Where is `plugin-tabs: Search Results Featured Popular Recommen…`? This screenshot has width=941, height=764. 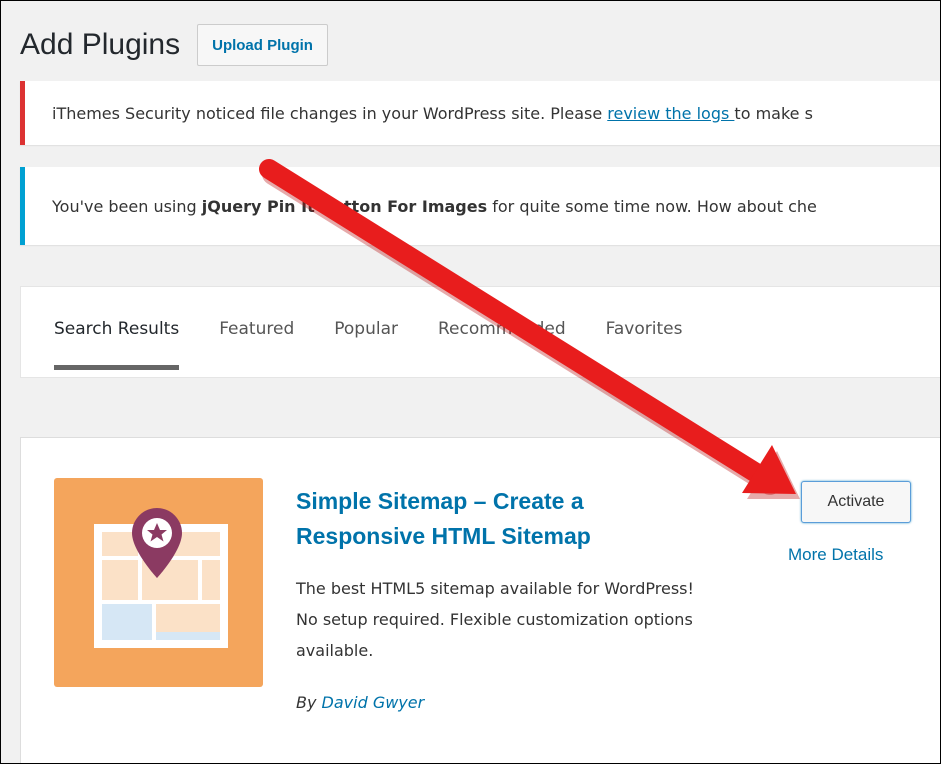
plugin-tabs: Search Results Featured Popular Recommen… is located at coordinates (388, 344).